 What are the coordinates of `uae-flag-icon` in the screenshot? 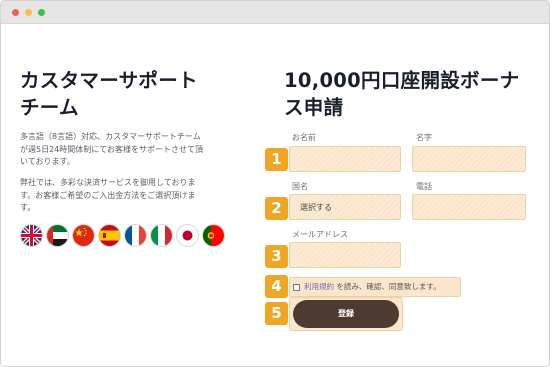 It's located at (57, 235).